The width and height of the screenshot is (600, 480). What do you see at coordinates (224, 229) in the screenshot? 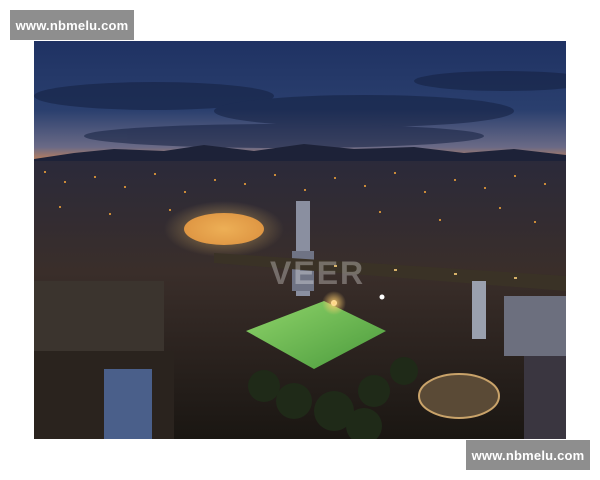
I see `dome-glow` at bounding box center [224, 229].